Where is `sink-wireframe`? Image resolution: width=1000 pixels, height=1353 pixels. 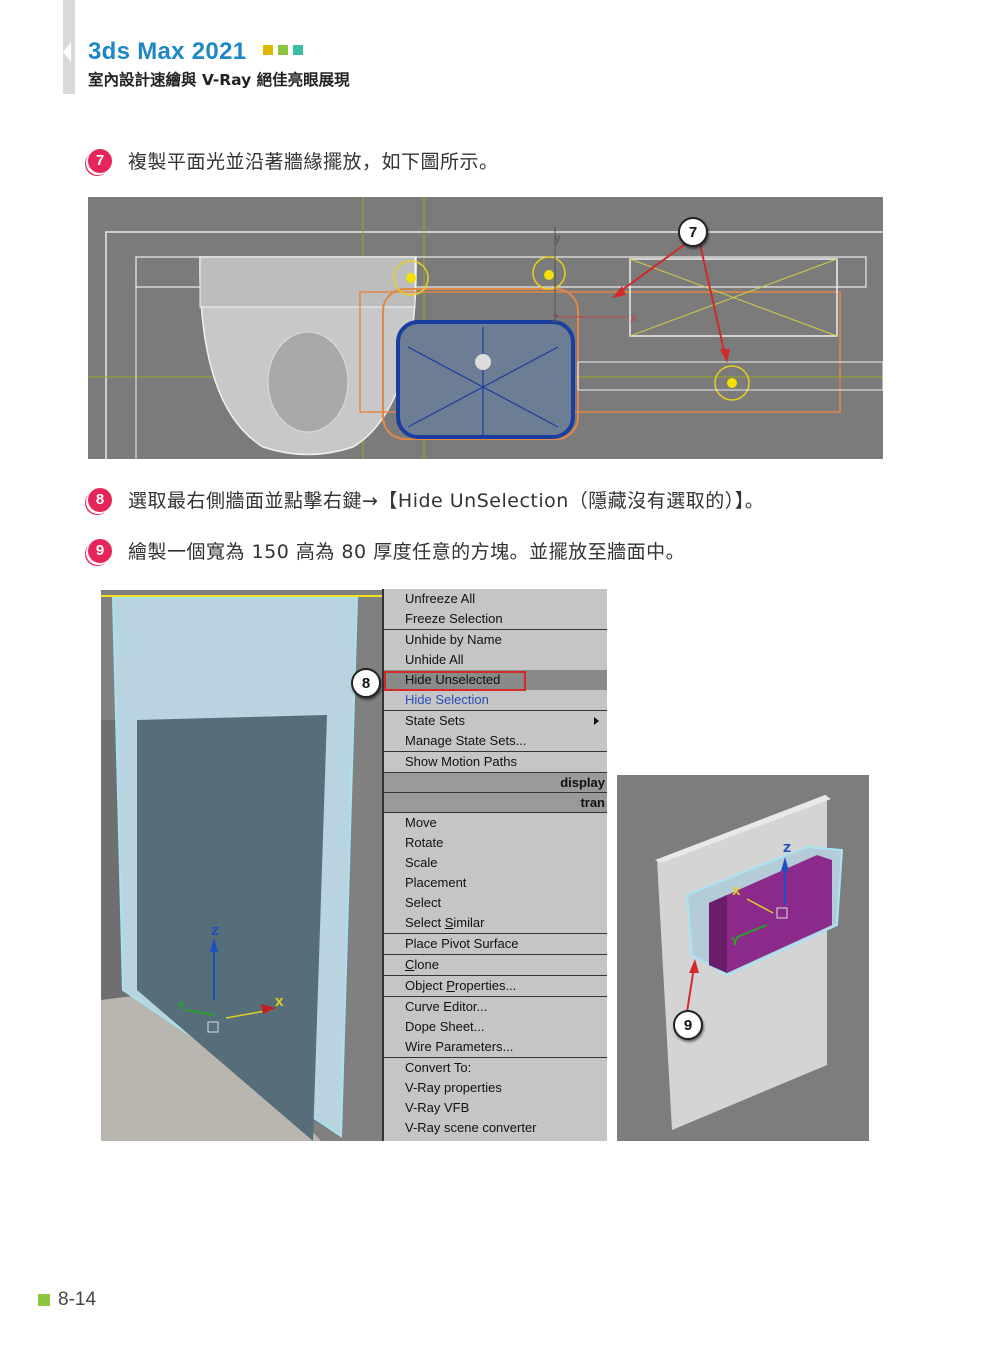
sink-wireframe is located at coordinates (600, 364).